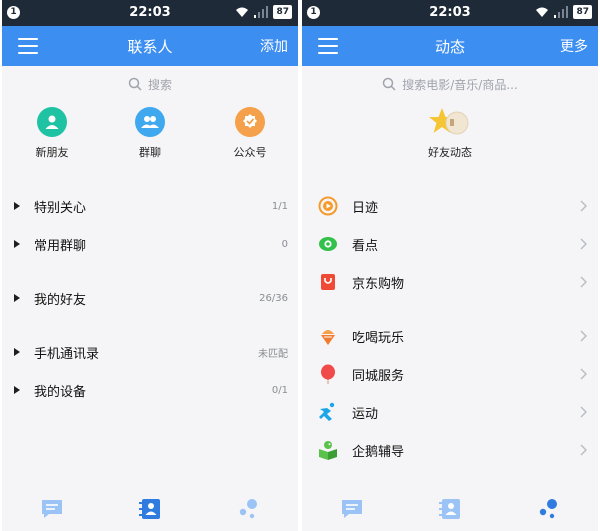 The height and width of the screenshot is (531, 600). I want to click on item-food-fun: 吃喝玩乐, so click(450, 336).